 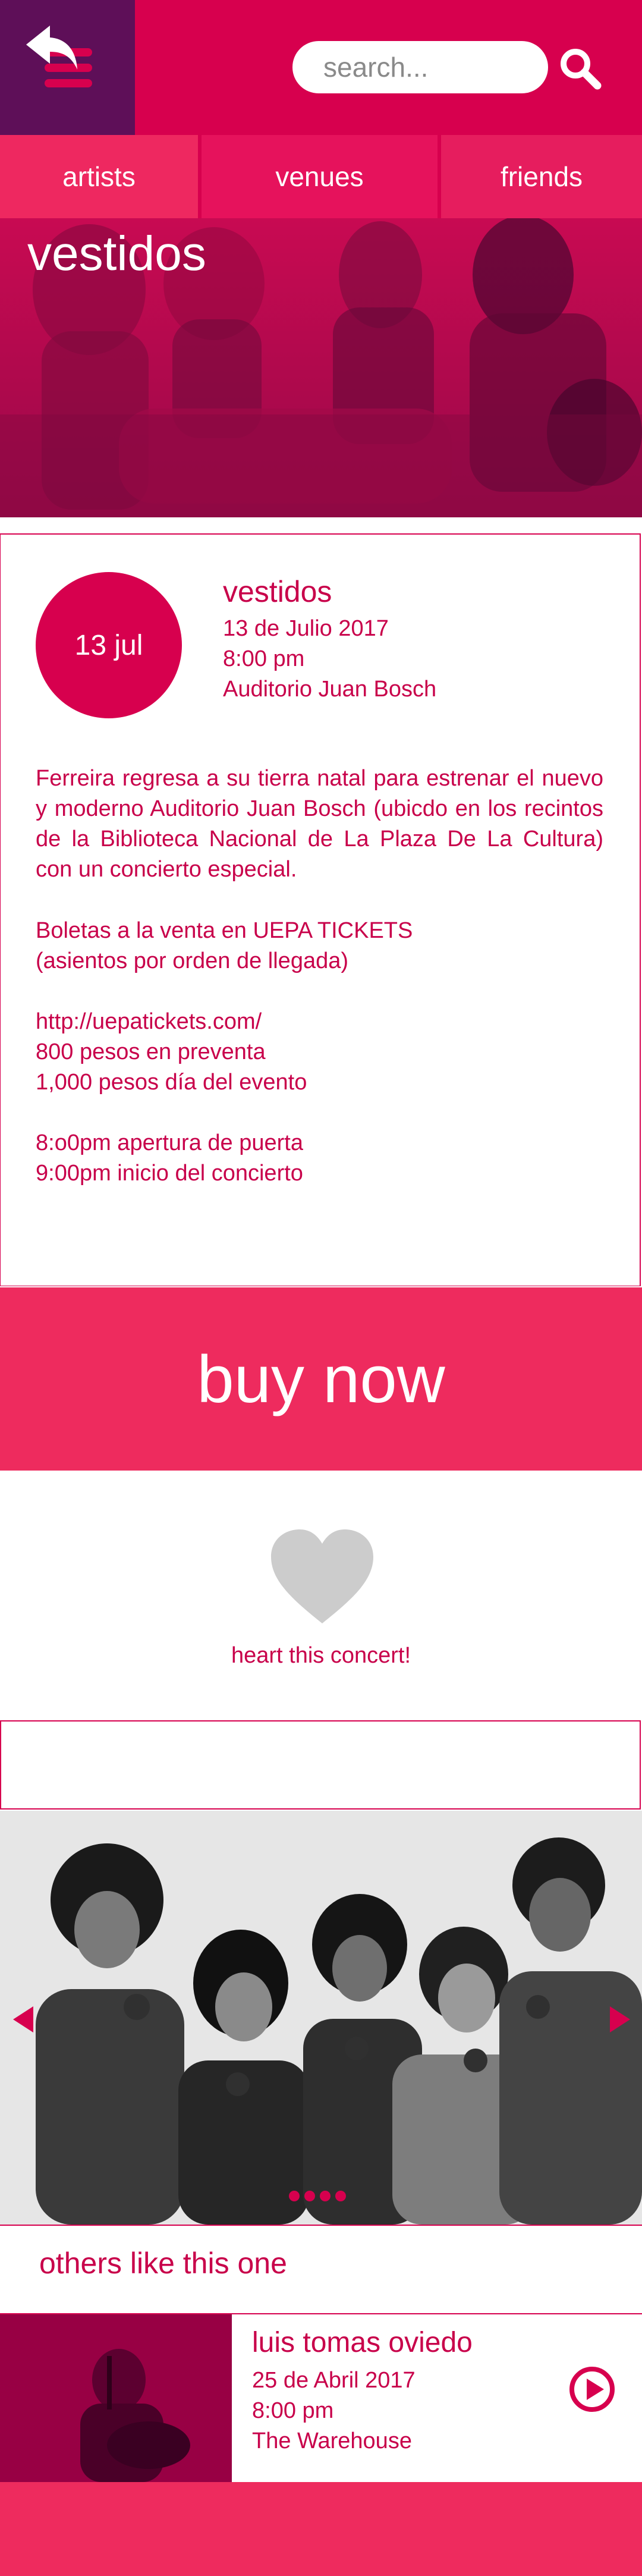 What do you see at coordinates (224, 930) in the screenshot?
I see `tickets-info: Boletas a la venta en UEPA TICKETS` at bounding box center [224, 930].